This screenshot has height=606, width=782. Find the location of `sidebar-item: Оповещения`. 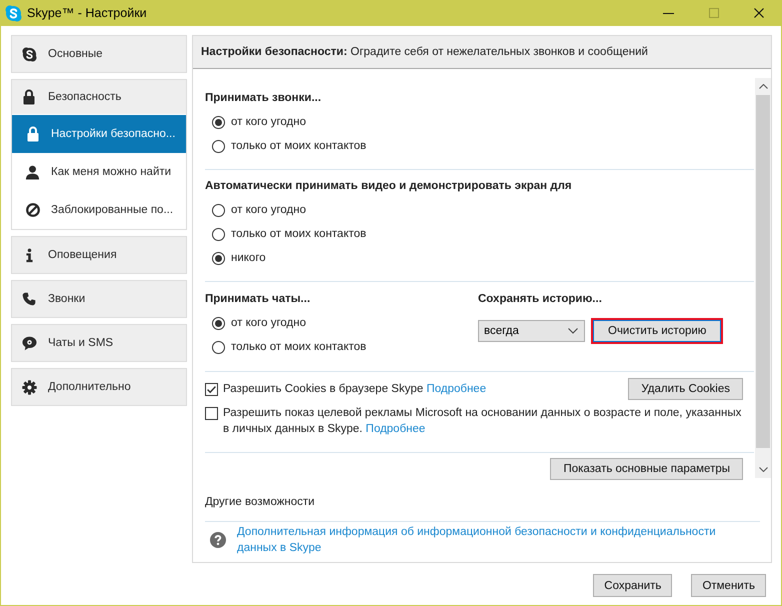

sidebar-item: Оповещения is located at coordinates (99, 255).